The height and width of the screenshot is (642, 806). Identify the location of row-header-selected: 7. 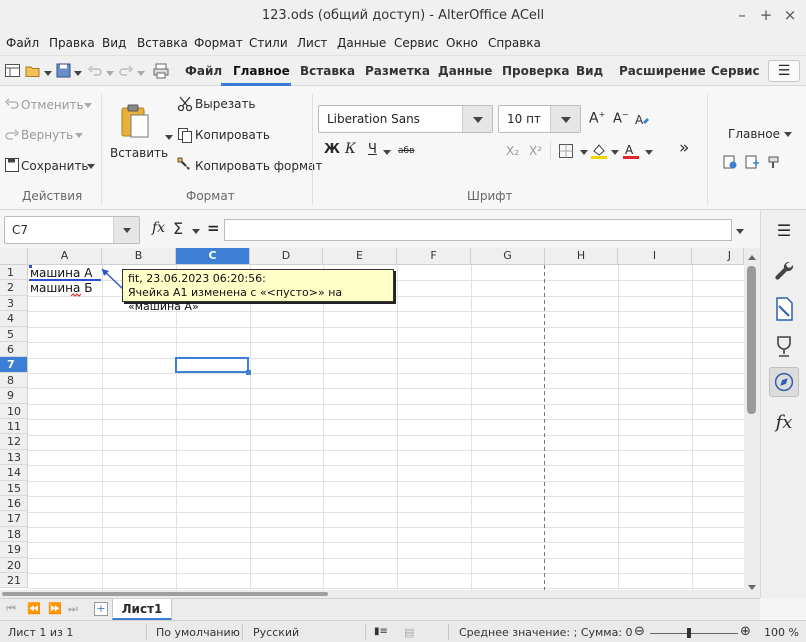
(14, 365).